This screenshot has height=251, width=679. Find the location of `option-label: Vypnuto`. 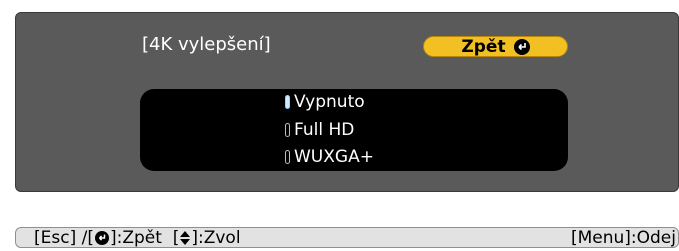

option-label: Vypnuto is located at coordinates (329, 102).